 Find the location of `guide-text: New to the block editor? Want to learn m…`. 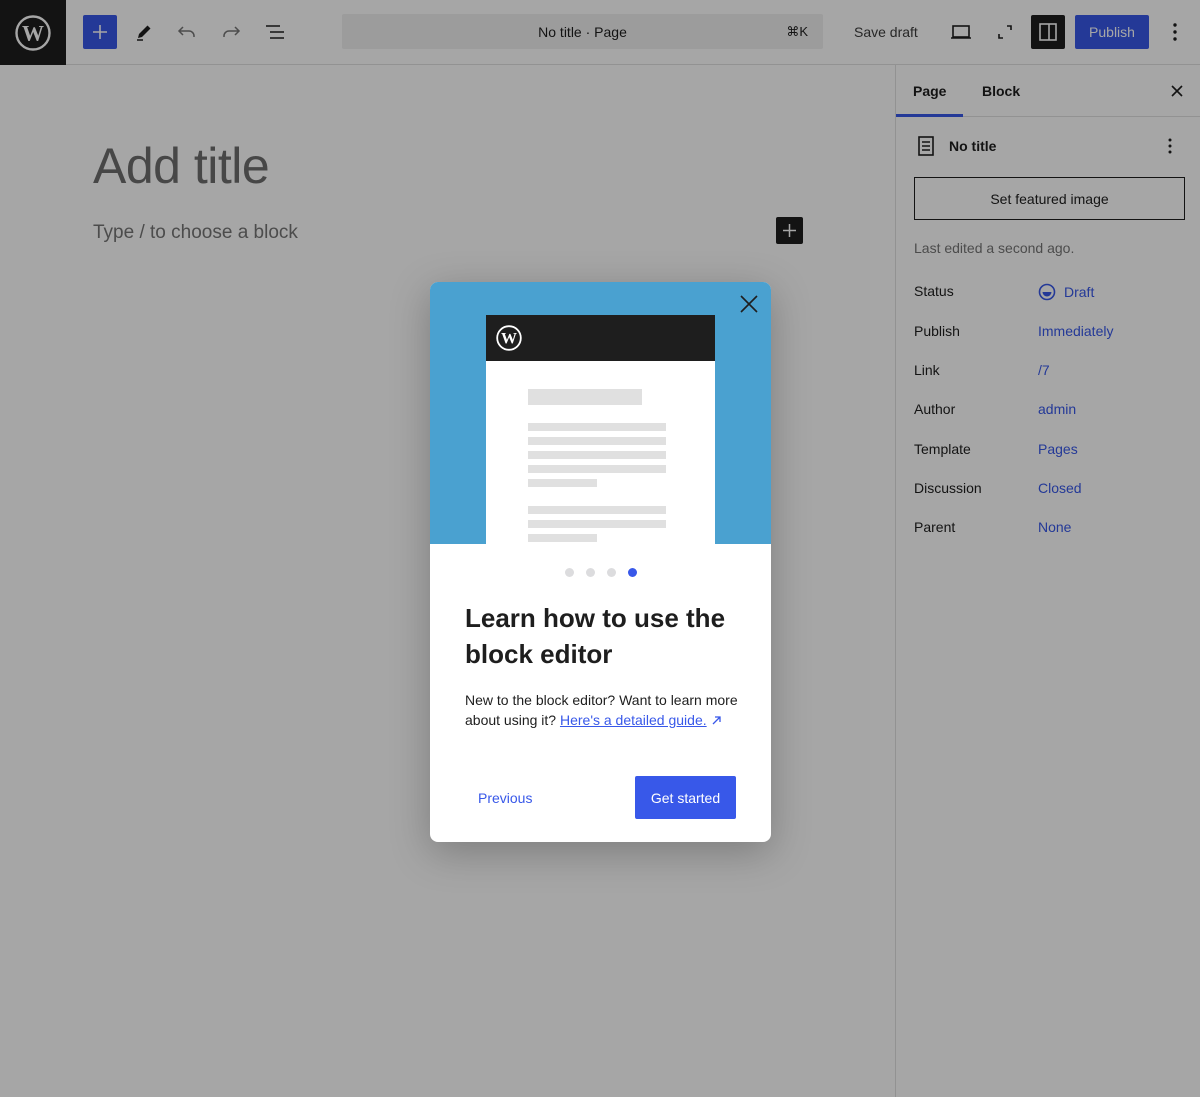

guide-text: New to the block editor? Want to learn m… is located at coordinates (602, 710).